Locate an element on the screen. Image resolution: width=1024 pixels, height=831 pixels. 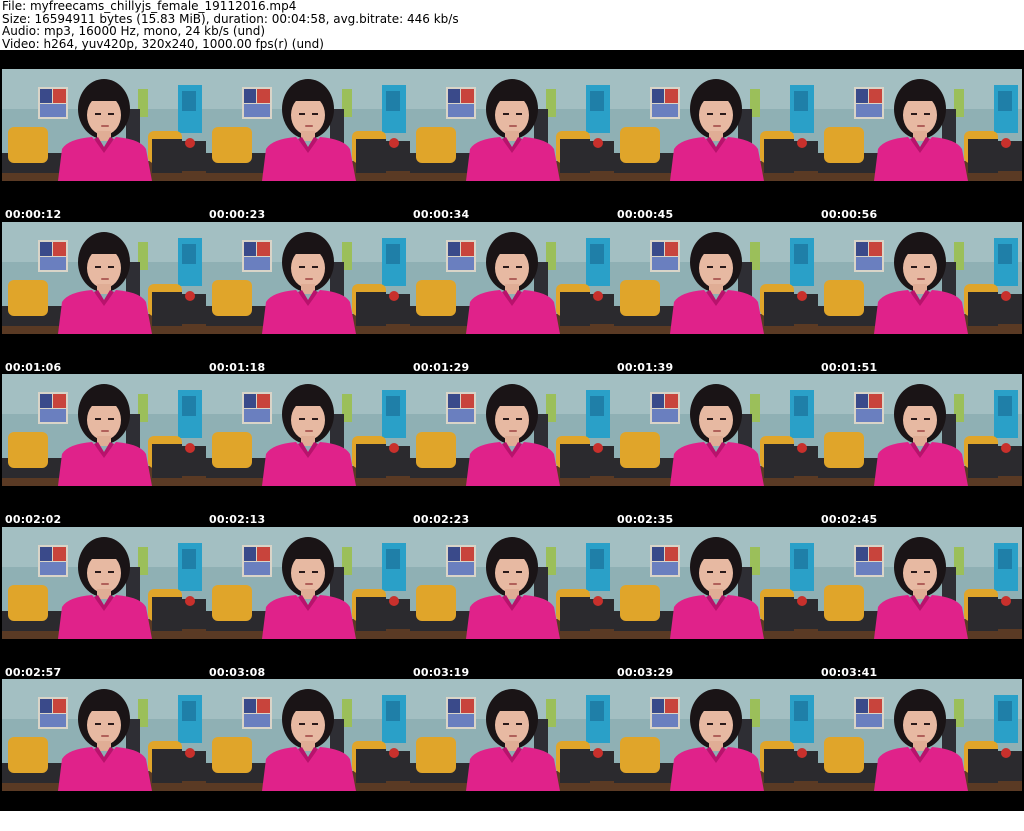
thumbnail-cell: 00:02:13 is located at coordinates (308, 450).